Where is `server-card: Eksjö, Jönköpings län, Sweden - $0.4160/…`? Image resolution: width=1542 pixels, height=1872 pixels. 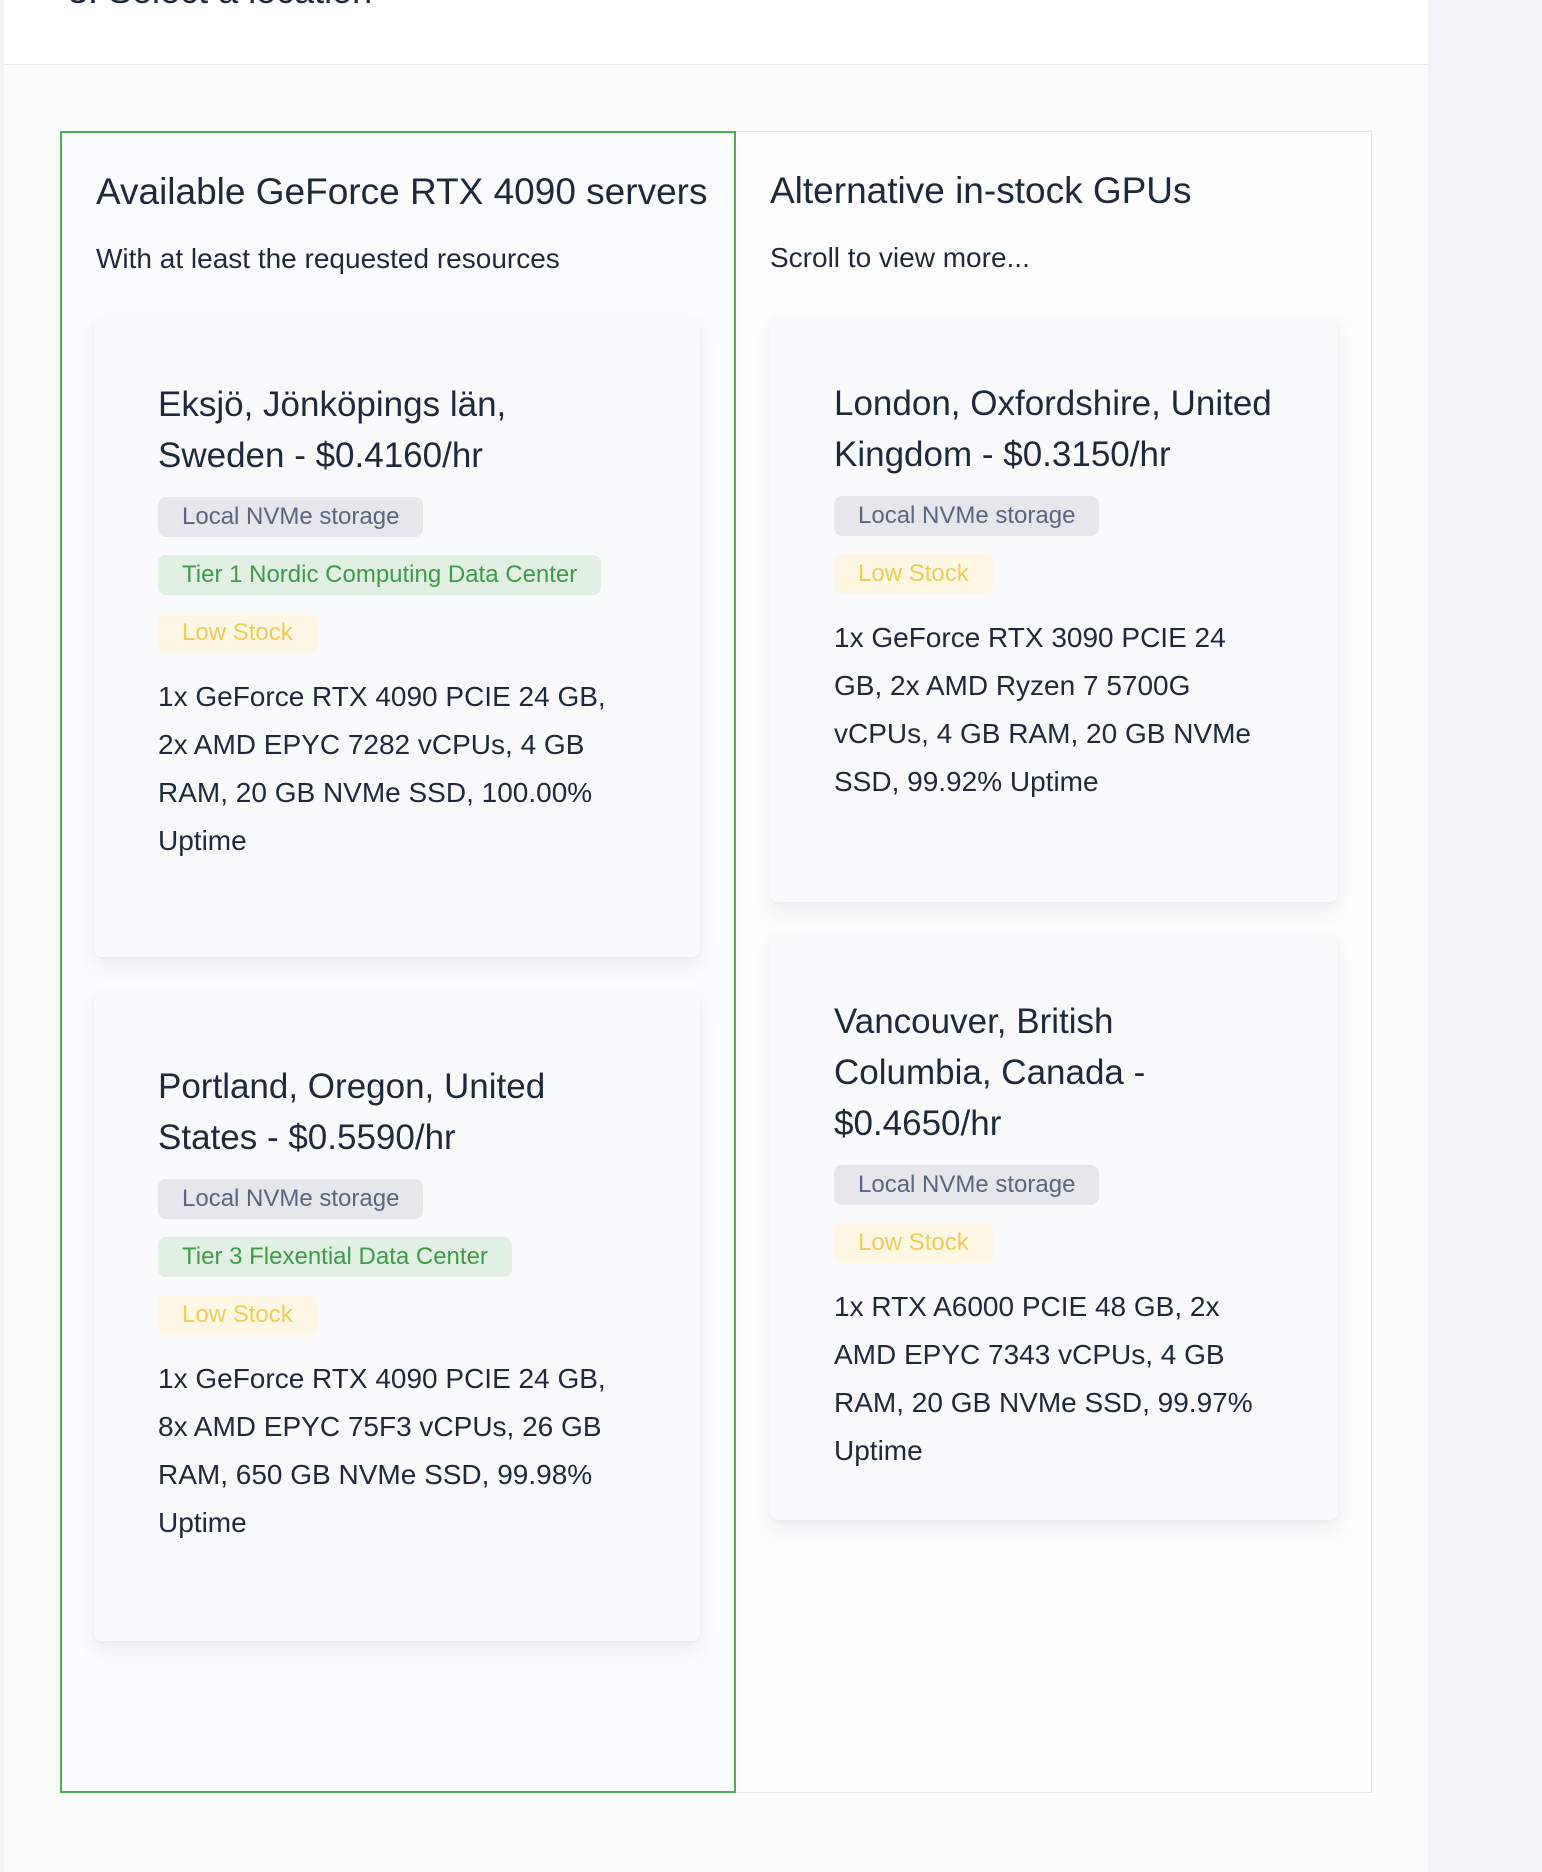 server-card: Eksjö, Jönköpings län, Sweden - $0.4160/… is located at coordinates (397, 637).